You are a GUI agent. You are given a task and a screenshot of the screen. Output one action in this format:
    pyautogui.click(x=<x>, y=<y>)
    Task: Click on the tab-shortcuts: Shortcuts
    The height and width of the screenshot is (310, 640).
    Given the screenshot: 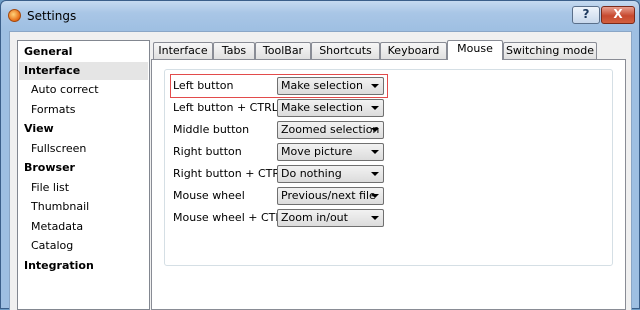 What is the action you would take?
    pyautogui.click(x=345, y=50)
    